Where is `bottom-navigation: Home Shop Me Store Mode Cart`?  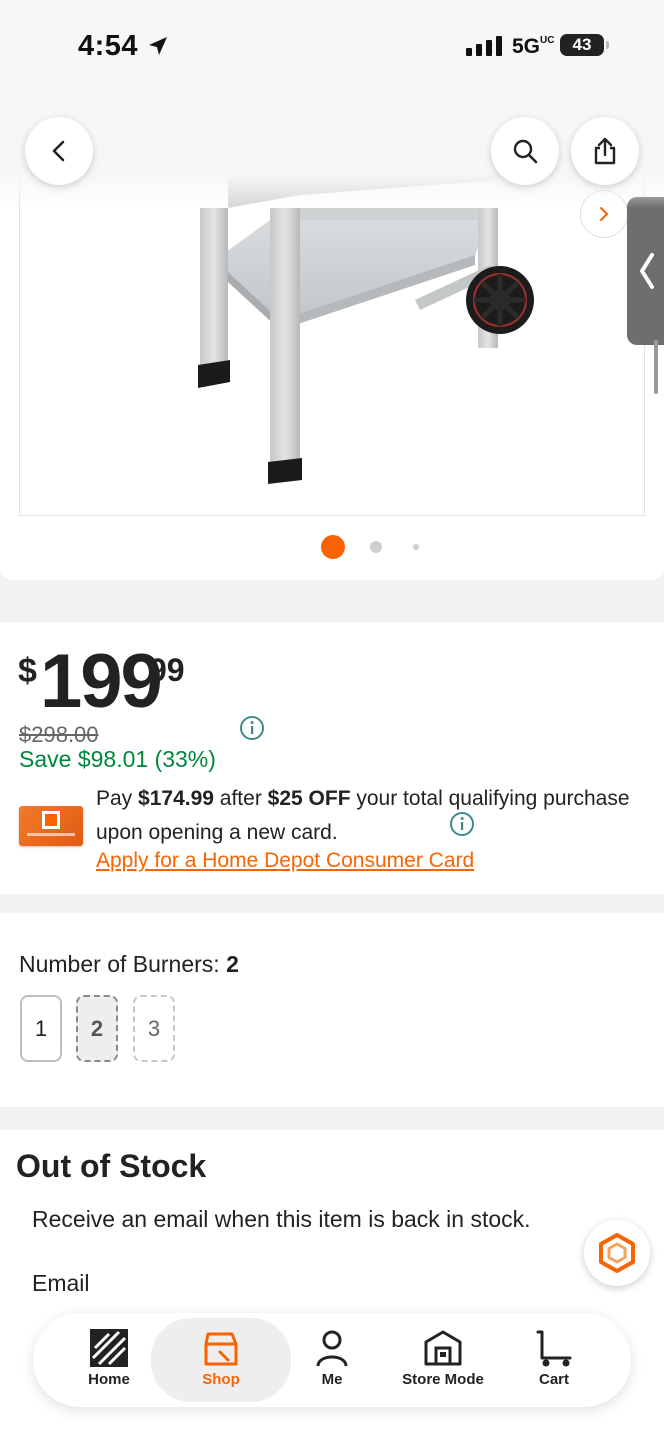
bottom-navigation: Home Shop Me Store Mode Cart is located at coordinates (332, 1360).